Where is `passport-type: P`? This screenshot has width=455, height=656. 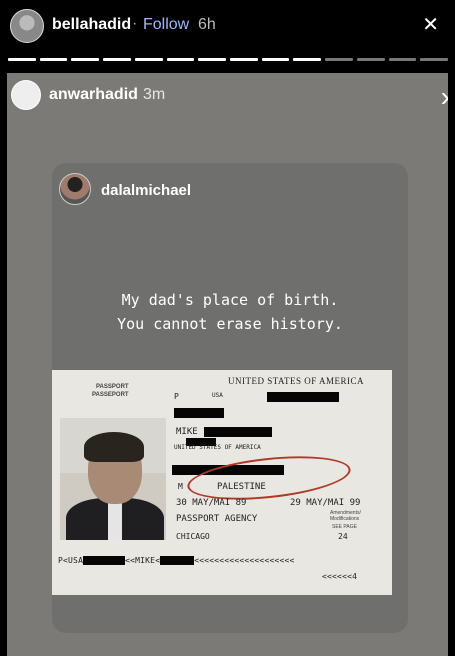 passport-type: P is located at coordinates (176, 396).